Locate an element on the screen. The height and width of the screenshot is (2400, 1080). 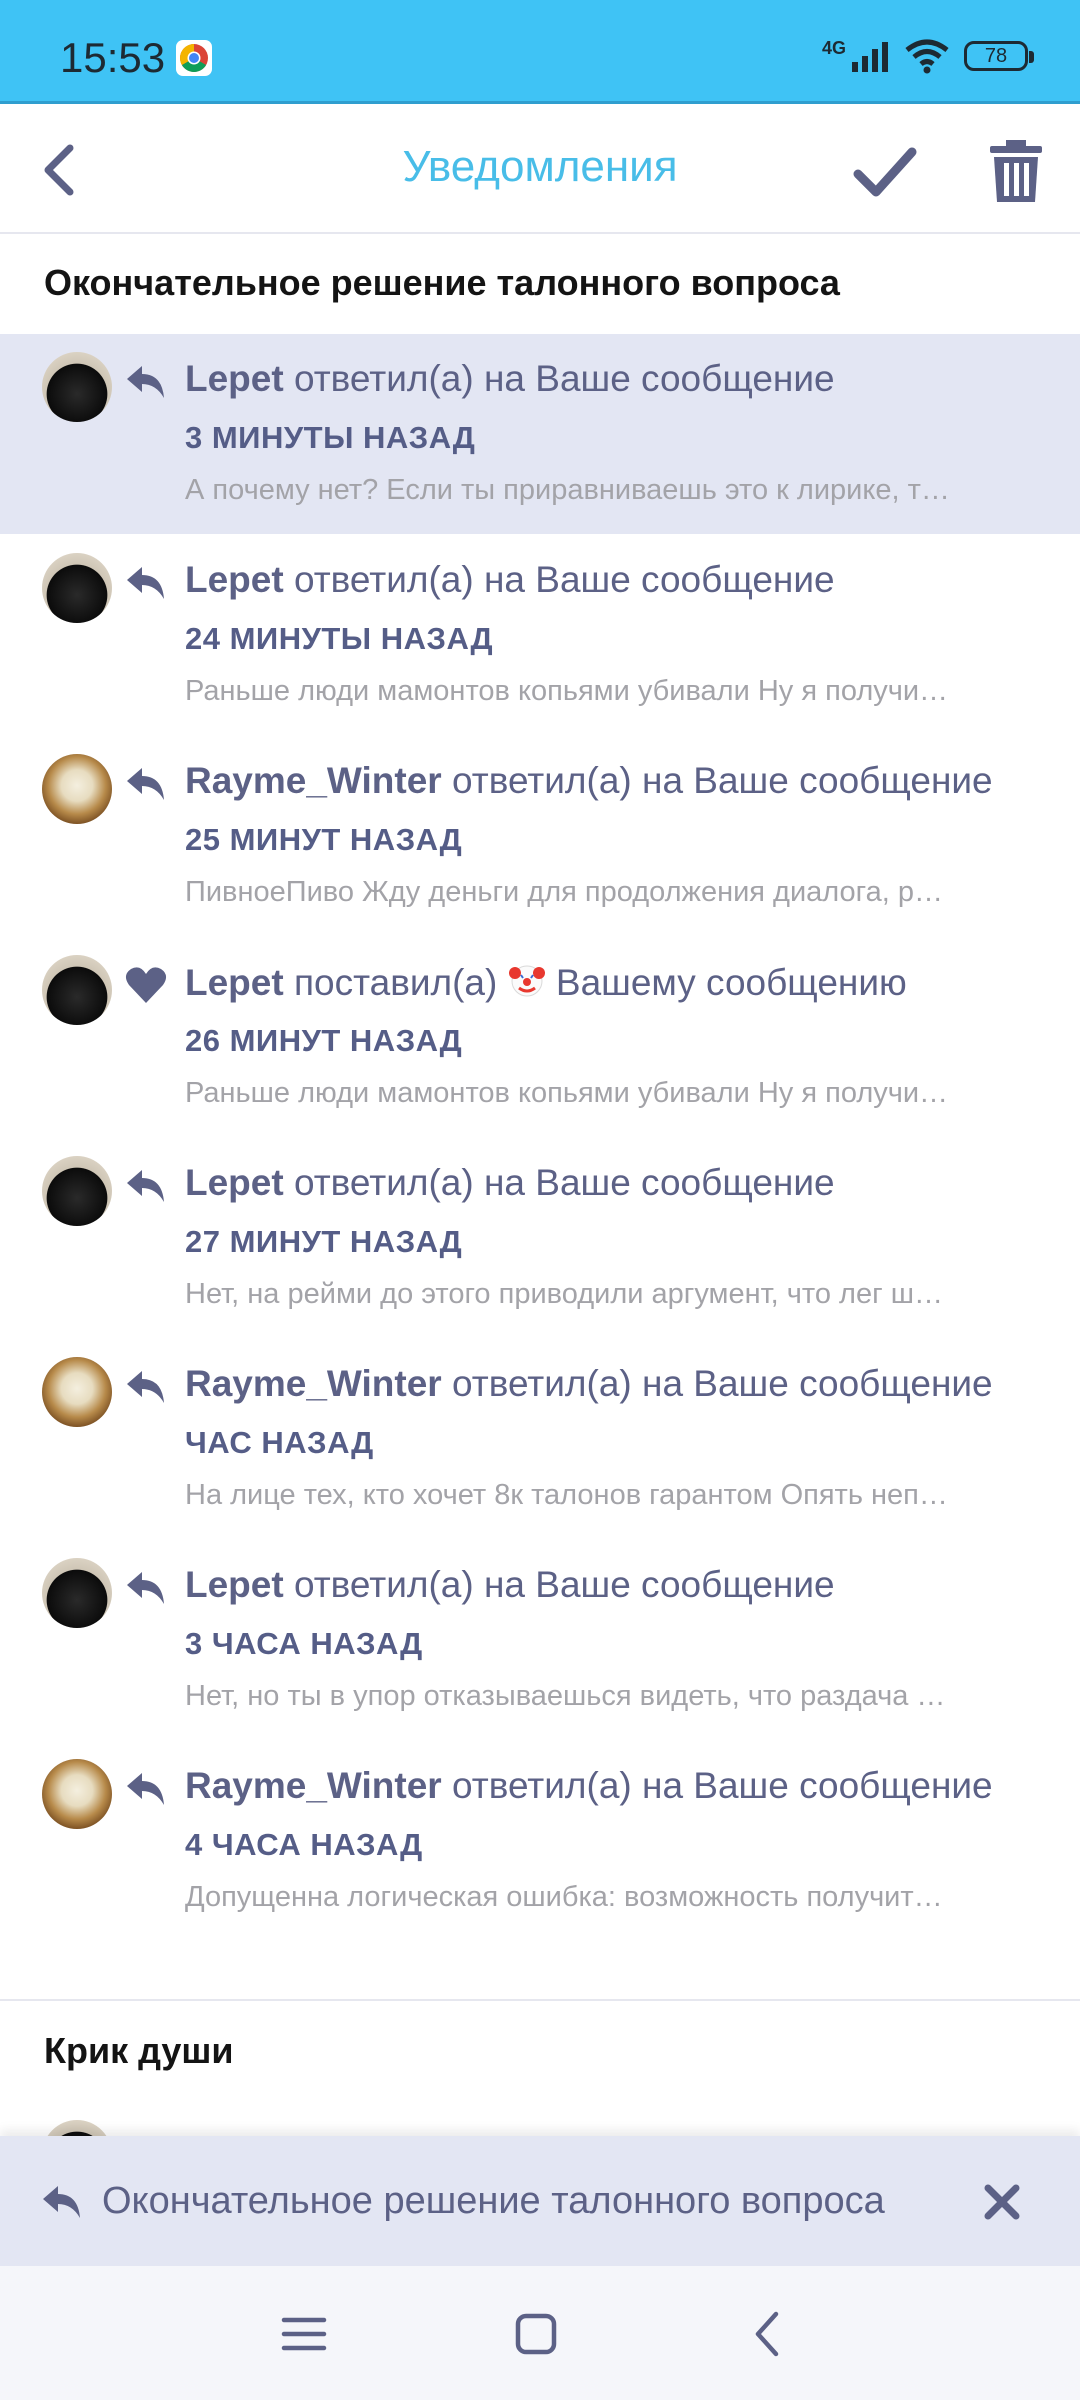
timestamp: 26 МИНУТ НАЗАД is located at coordinates (324, 1040).